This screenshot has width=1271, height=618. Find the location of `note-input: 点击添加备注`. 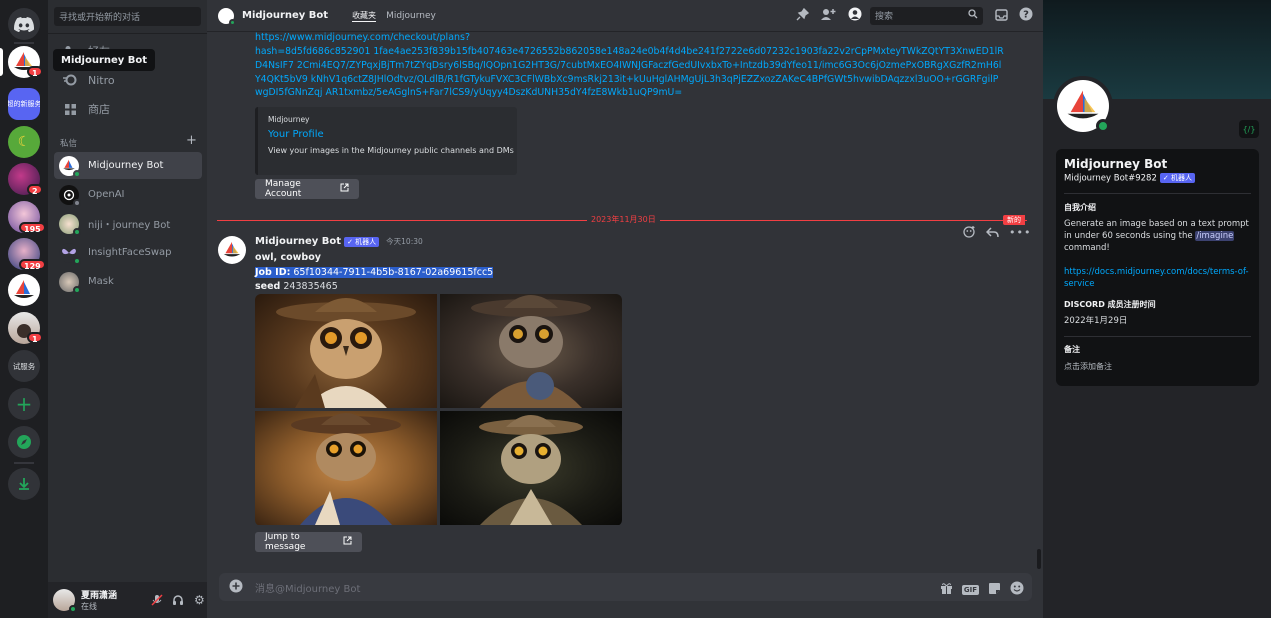

note-input: 点击添加备注 is located at coordinates (1157, 366).